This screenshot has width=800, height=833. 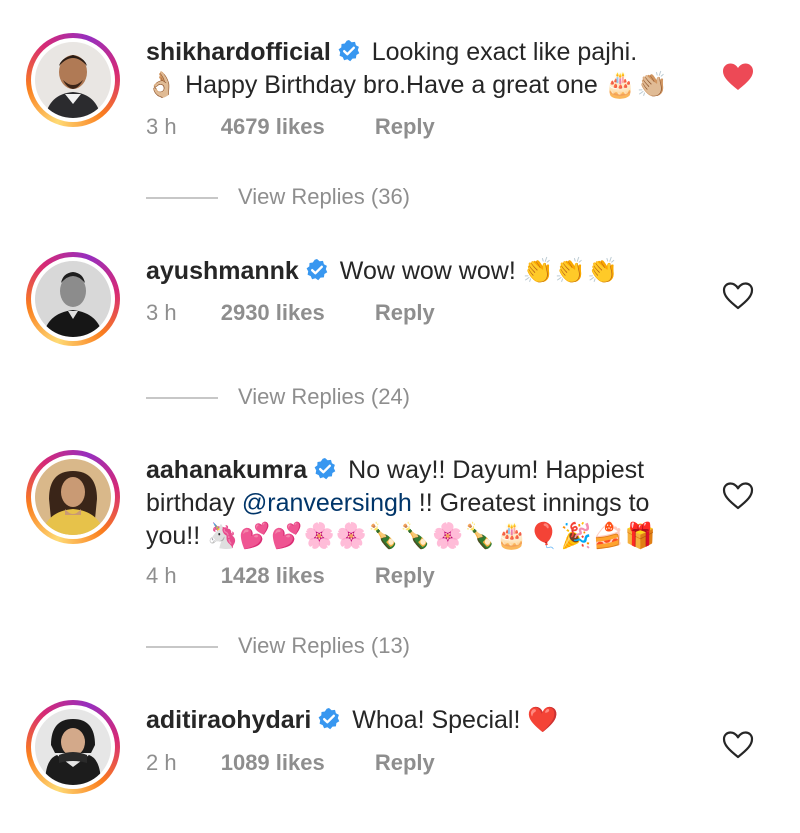 What do you see at coordinates (273, 762) in the screenshot?
I see `likes-count: 1089 likes` at bounding box center [273, 762].